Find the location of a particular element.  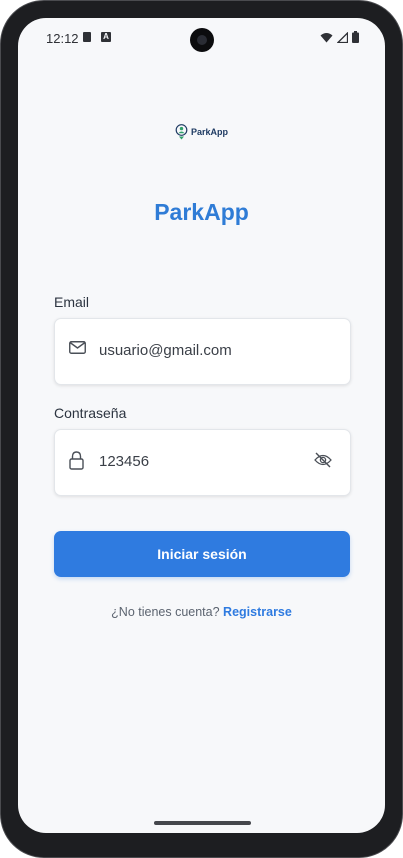

email-field: usuario@gmail.com is located at coordinates (202, 351).